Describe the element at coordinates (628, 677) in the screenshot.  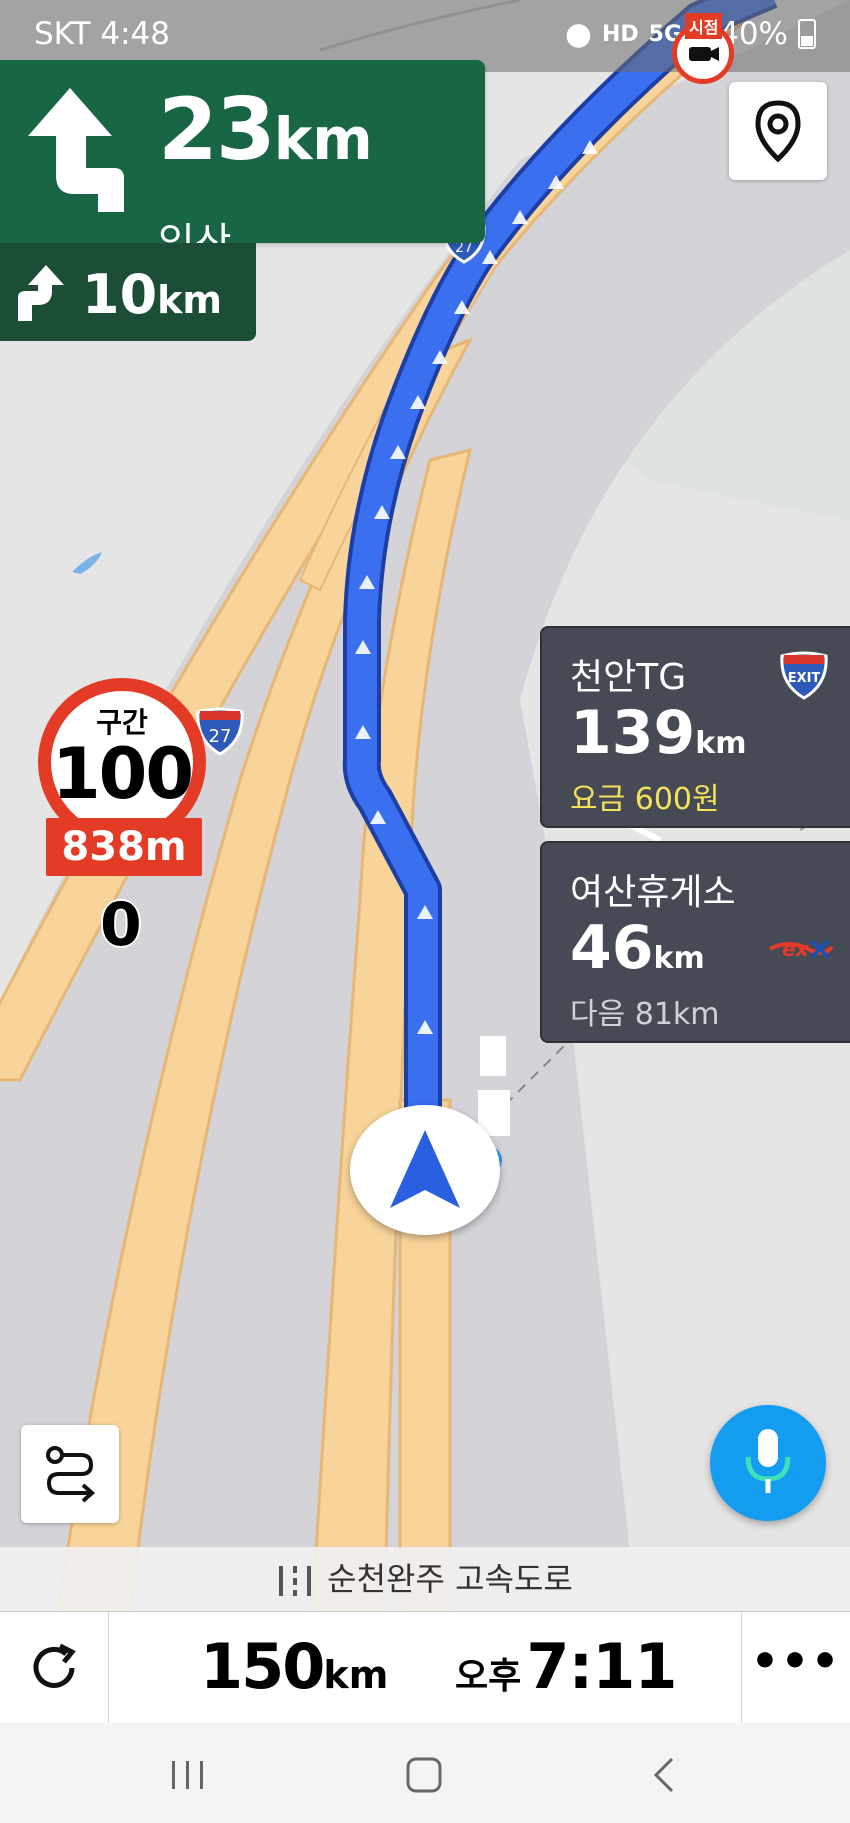
I see `card-name: 천안TG` at that location.